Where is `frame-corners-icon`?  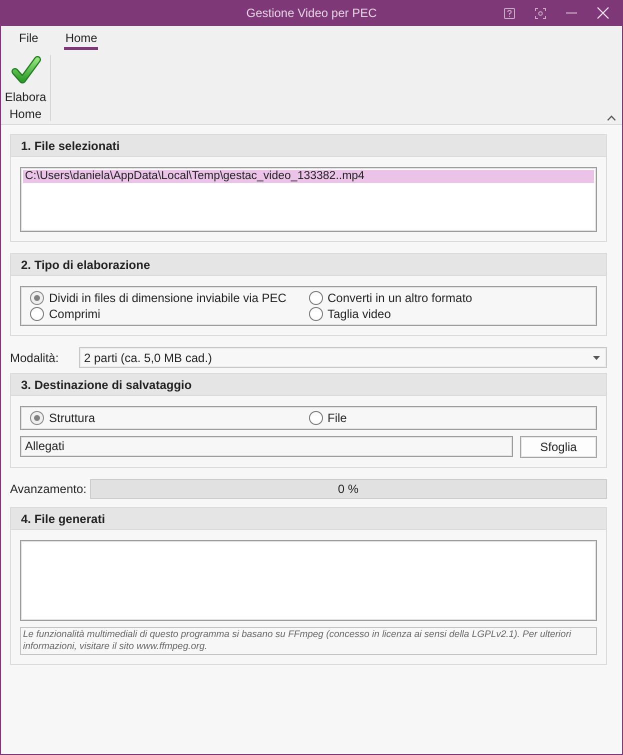 frame-corners-icon is located at coordinates (540, 13).